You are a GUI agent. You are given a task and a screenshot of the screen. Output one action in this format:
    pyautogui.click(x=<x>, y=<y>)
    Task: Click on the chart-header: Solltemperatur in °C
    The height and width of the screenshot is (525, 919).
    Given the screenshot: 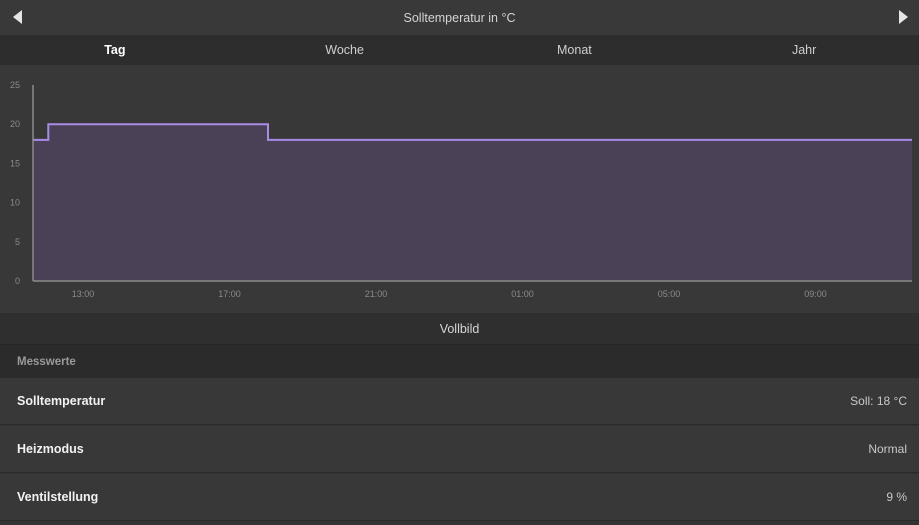 What is the action you would take?
    pyautogui.click(x=459, y=18)
    